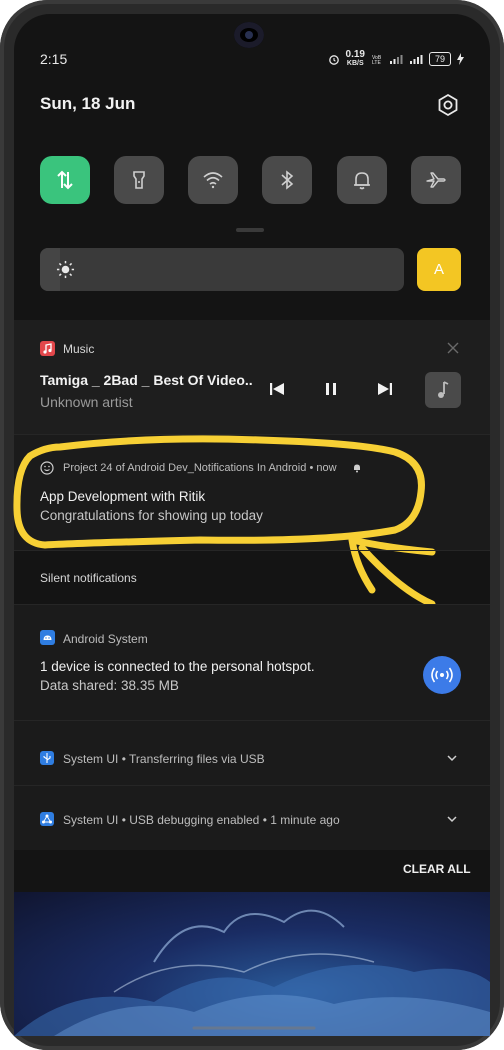 The image size is (504, 1050). Describe the element at coordinates (197, 759) in the screenshot. I see `usb-transfer-text: Transferring files via USB` at that location.